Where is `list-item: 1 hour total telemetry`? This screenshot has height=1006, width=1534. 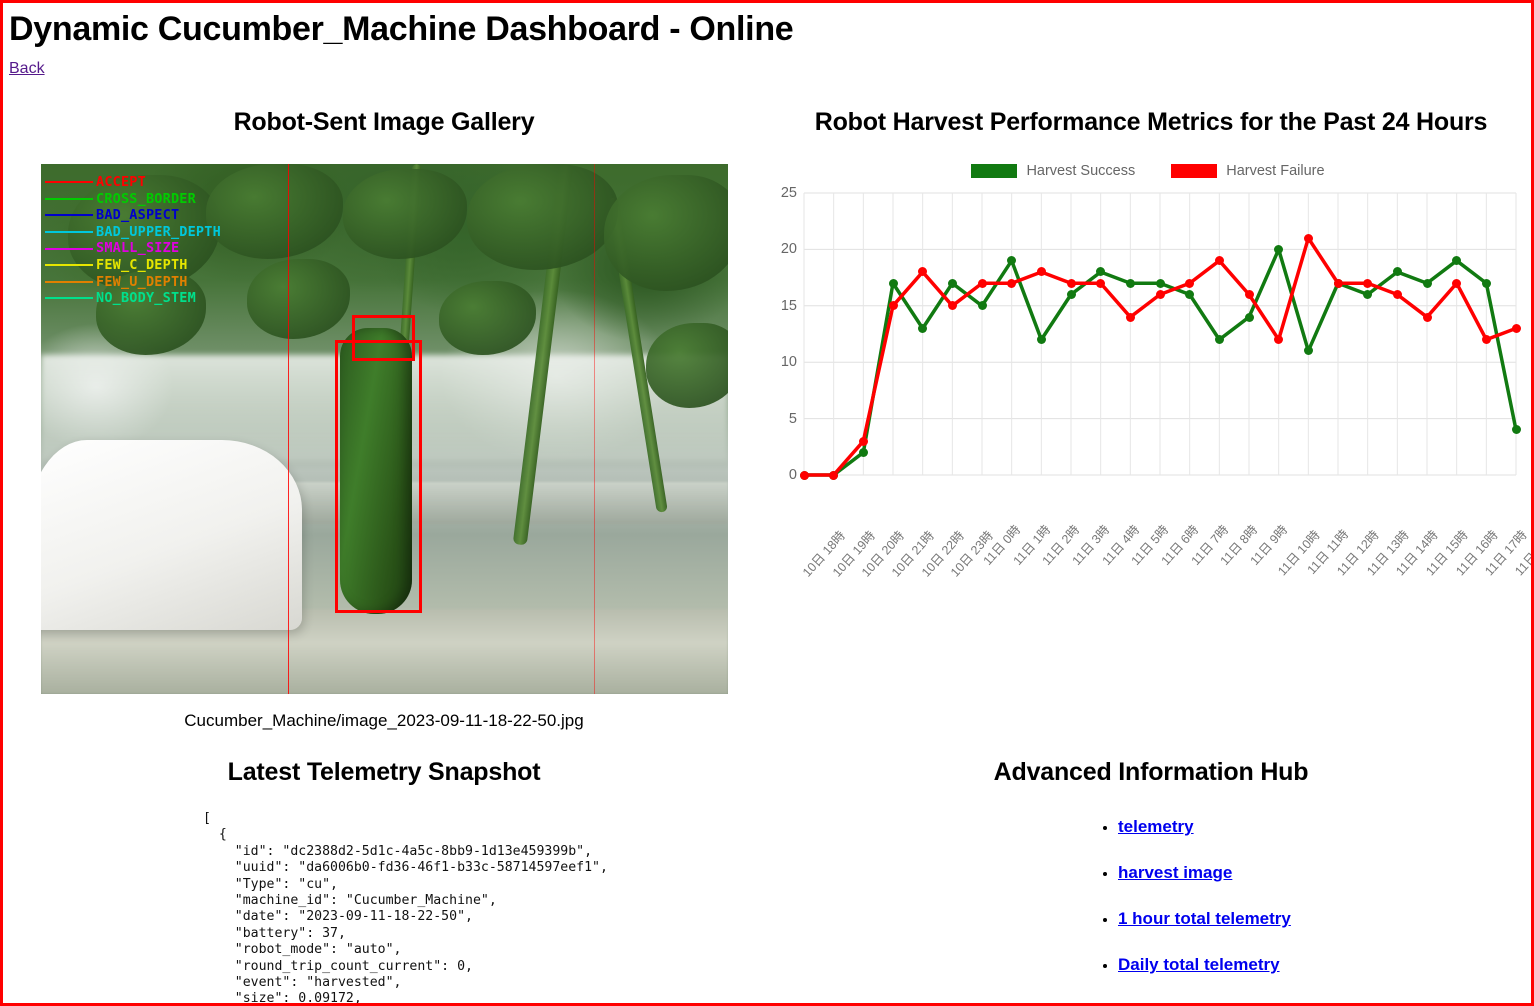 list-item: 1 hour total telemetry is located at coordinates (1324, 919).